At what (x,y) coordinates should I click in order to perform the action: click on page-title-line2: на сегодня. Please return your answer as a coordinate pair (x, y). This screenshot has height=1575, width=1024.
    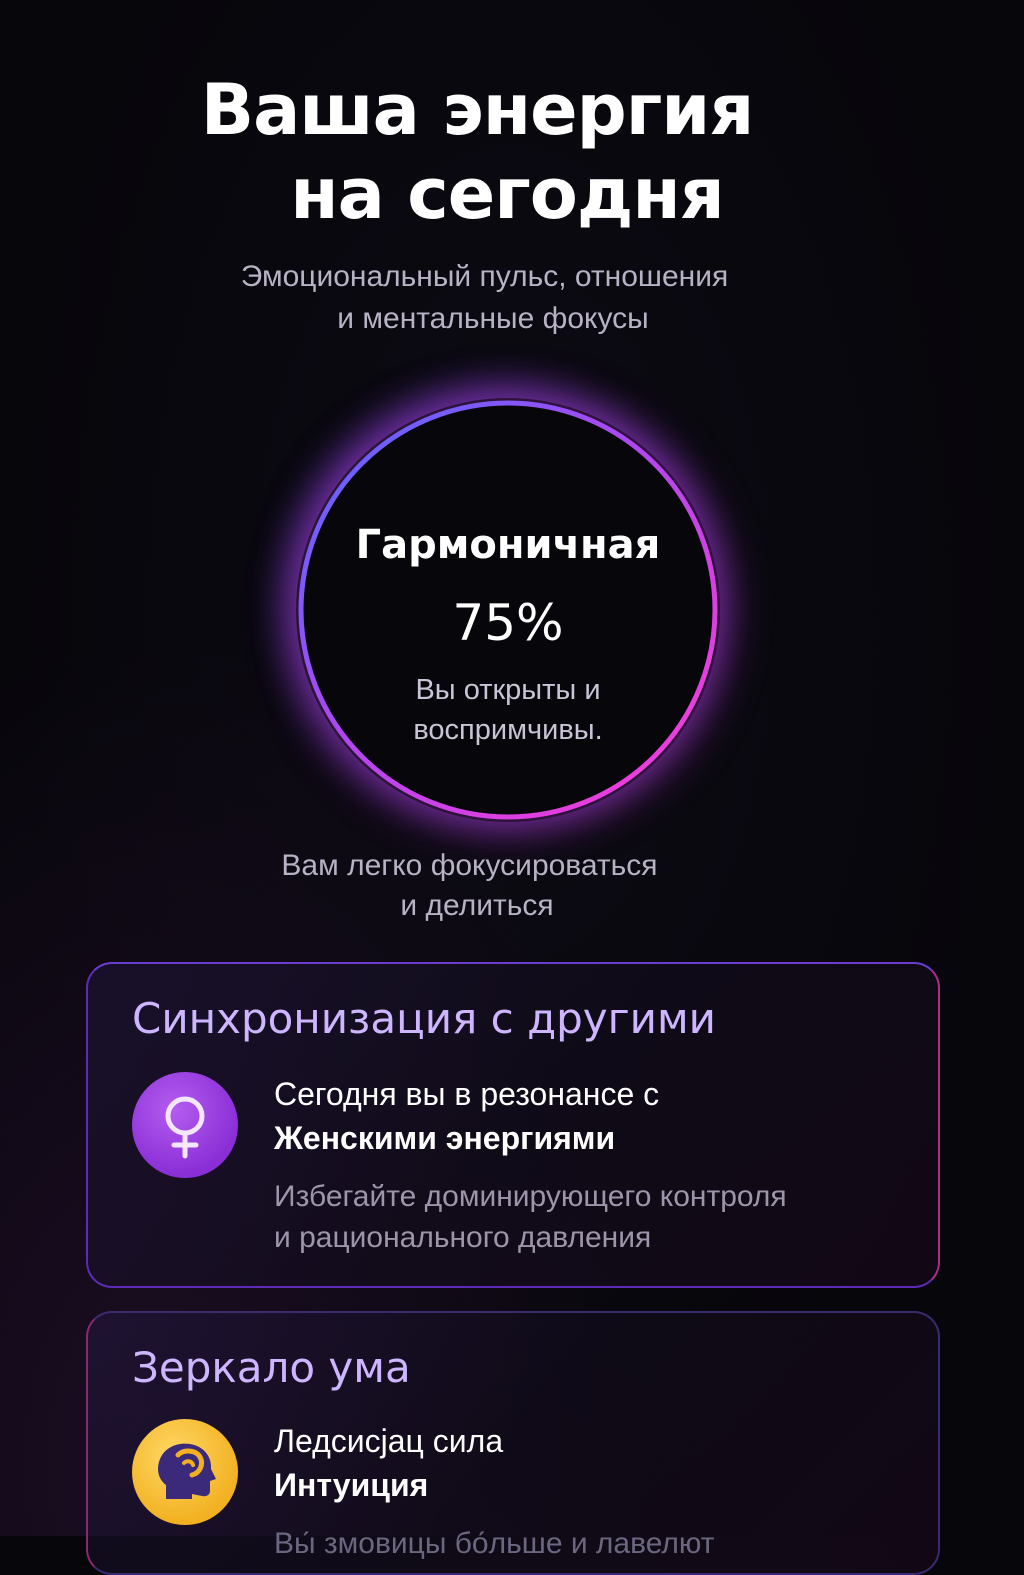
    Looking at the image, I should click on (507, 194).